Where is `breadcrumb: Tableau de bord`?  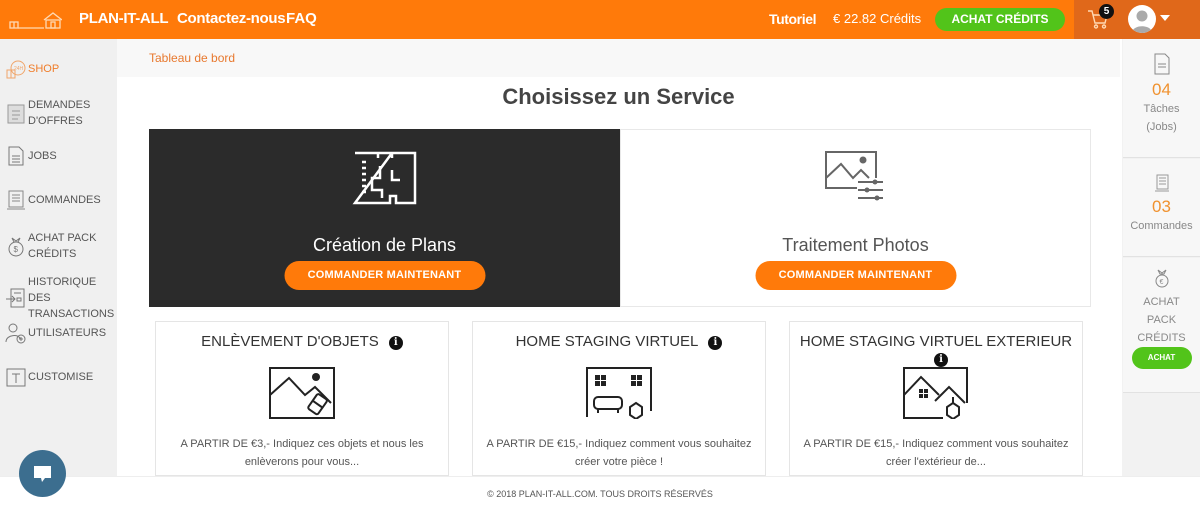 breadcrumb: Tableau de bord is located at coordinates (192, 58).